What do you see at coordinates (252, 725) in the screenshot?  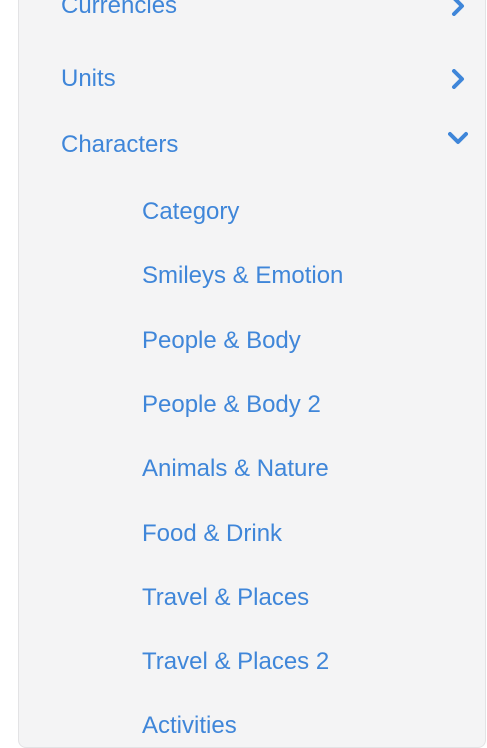 I see `character-item-activities: Activities` at bounding box center [252, 725].